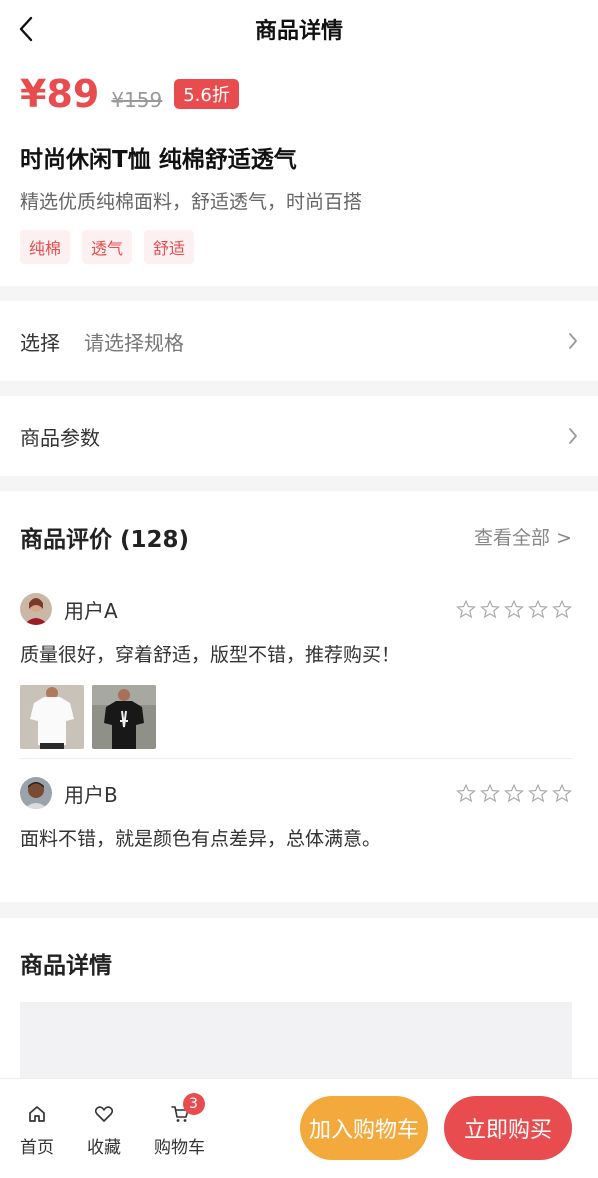 The height and width of the screenshot is (1178, 598). I want to click on review-text: 质量很好，穿着舒适，版型不错，推荐购买！, so click(210, 655).